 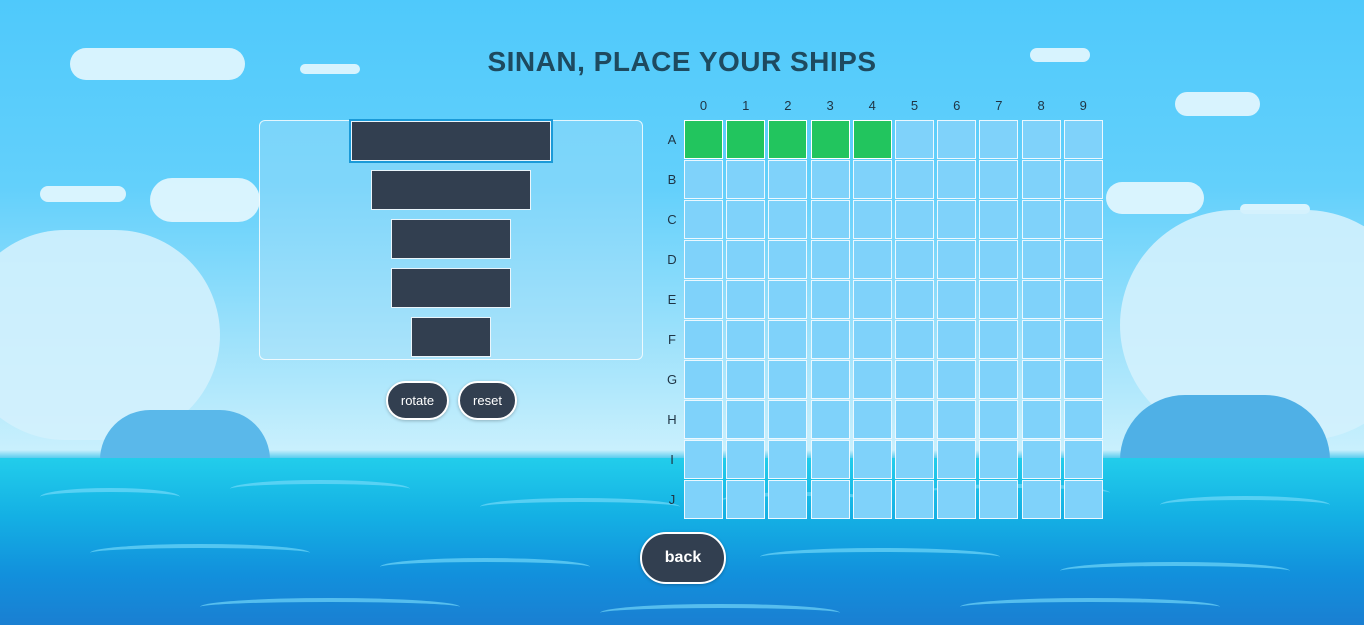 I want to click on back-button: back, so click(x=683, y=558).